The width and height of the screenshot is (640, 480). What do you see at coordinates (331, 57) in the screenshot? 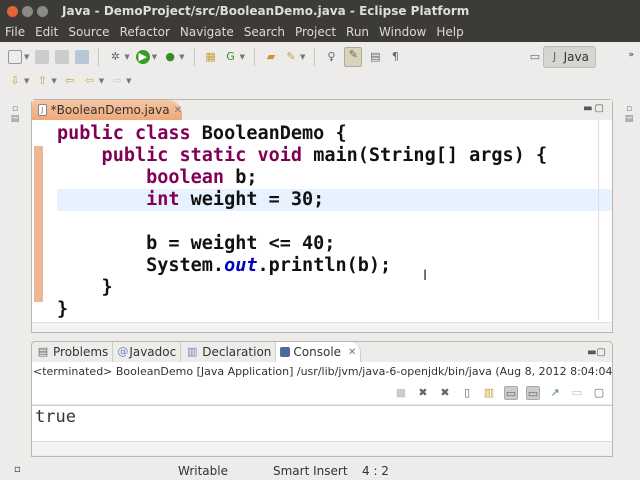
I see `toggle-mark-occurrences-icon: ♀` at bounding box center [331, 57].